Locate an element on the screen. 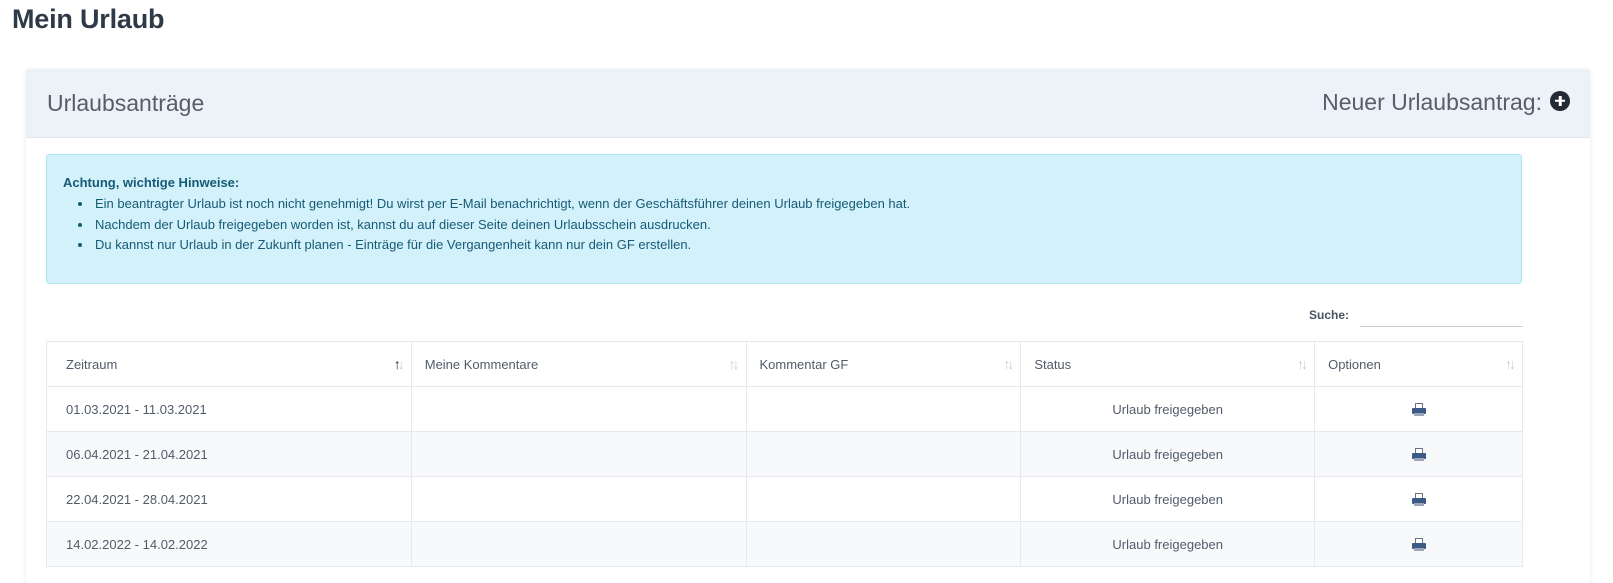  cell-zeitraum: 06.04.2021 - 21.04.2021 is located at coordinates (229, 454).